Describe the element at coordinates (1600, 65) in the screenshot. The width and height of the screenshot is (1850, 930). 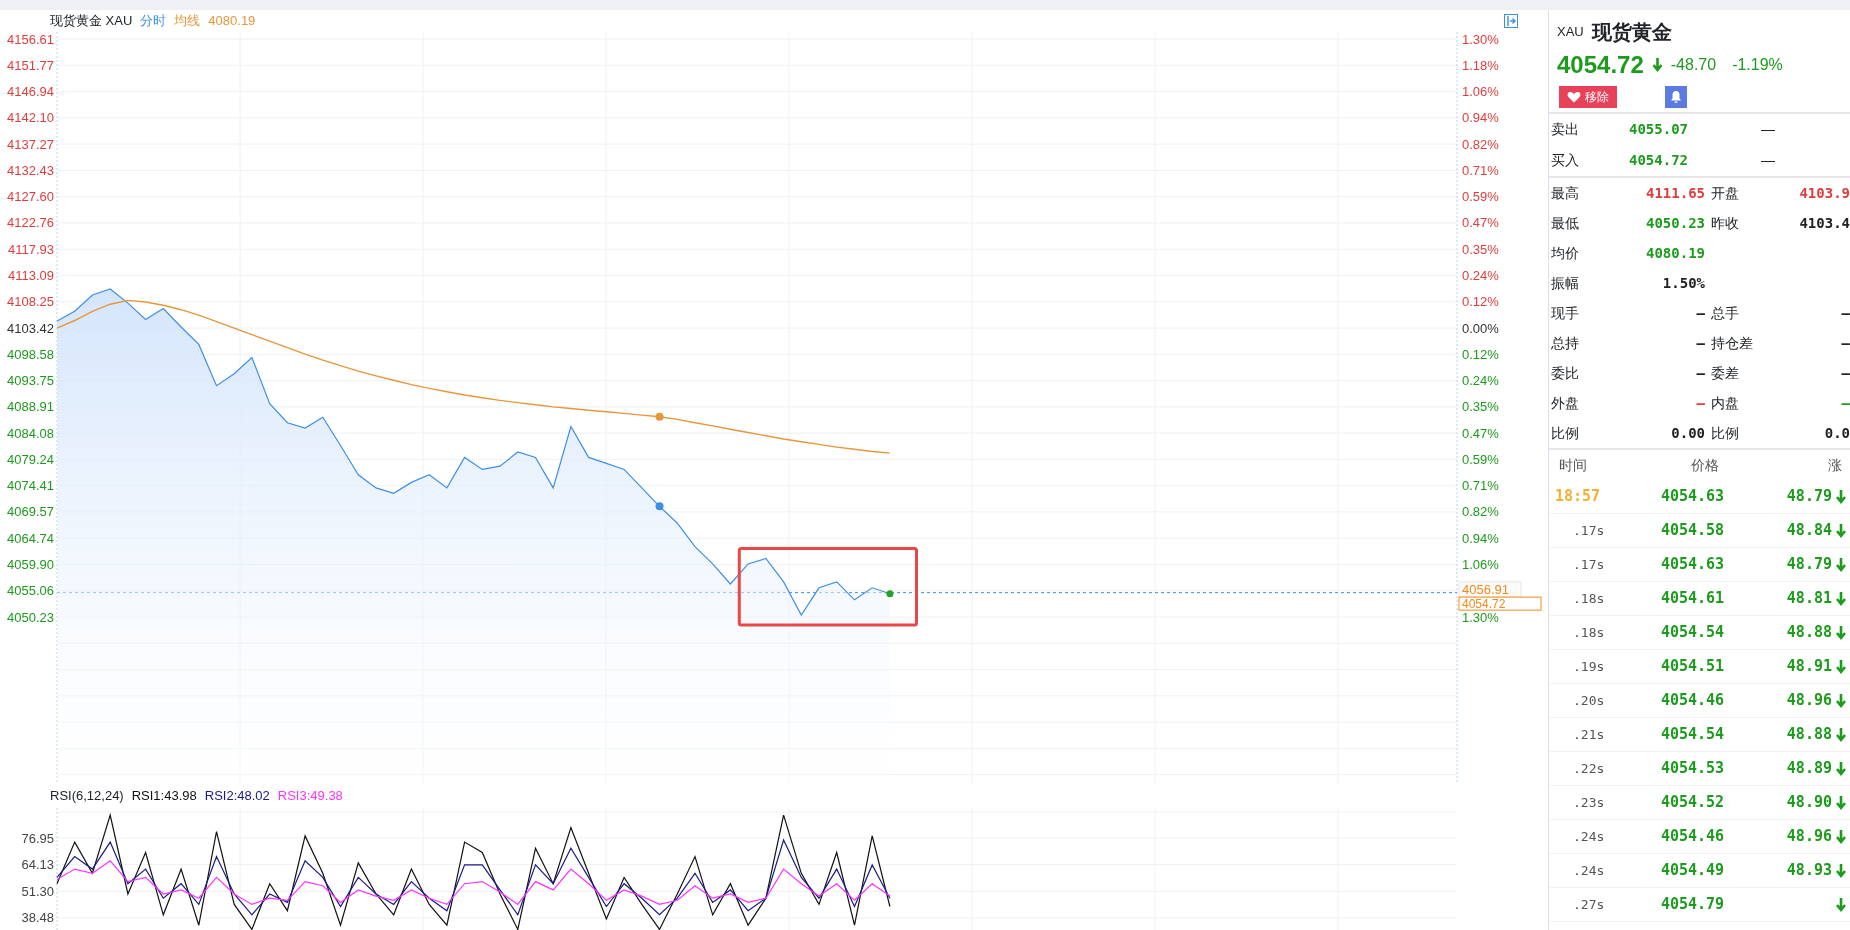
I see `last-price: 4054.72` at that location.